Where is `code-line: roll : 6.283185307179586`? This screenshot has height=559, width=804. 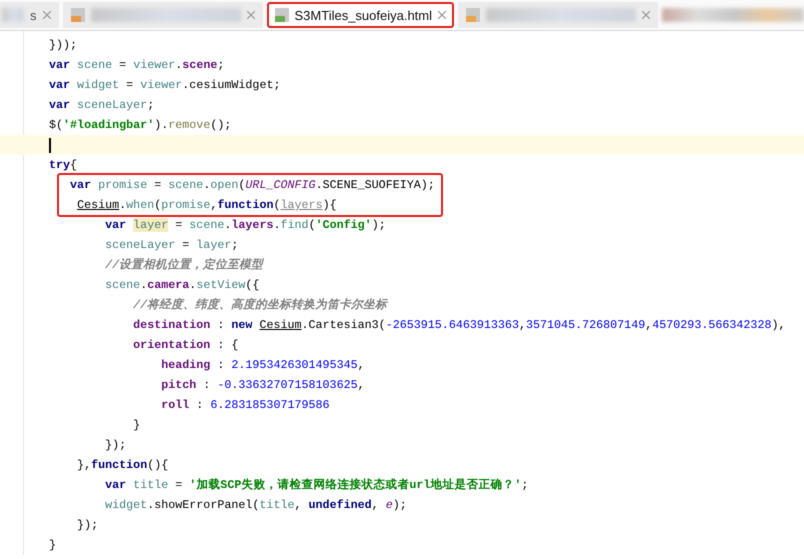
code-line: roll : 6.283185307179586 is located at coordinates (245, 405).